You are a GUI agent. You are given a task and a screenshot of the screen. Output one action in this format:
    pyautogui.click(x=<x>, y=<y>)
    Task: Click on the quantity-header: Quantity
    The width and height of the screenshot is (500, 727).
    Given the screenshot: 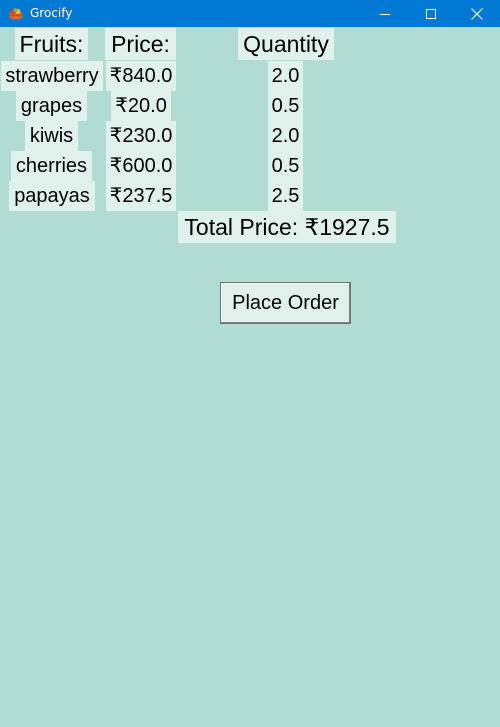 What is the action you would take?
    pyautogui.click(x=286, y=44)
    